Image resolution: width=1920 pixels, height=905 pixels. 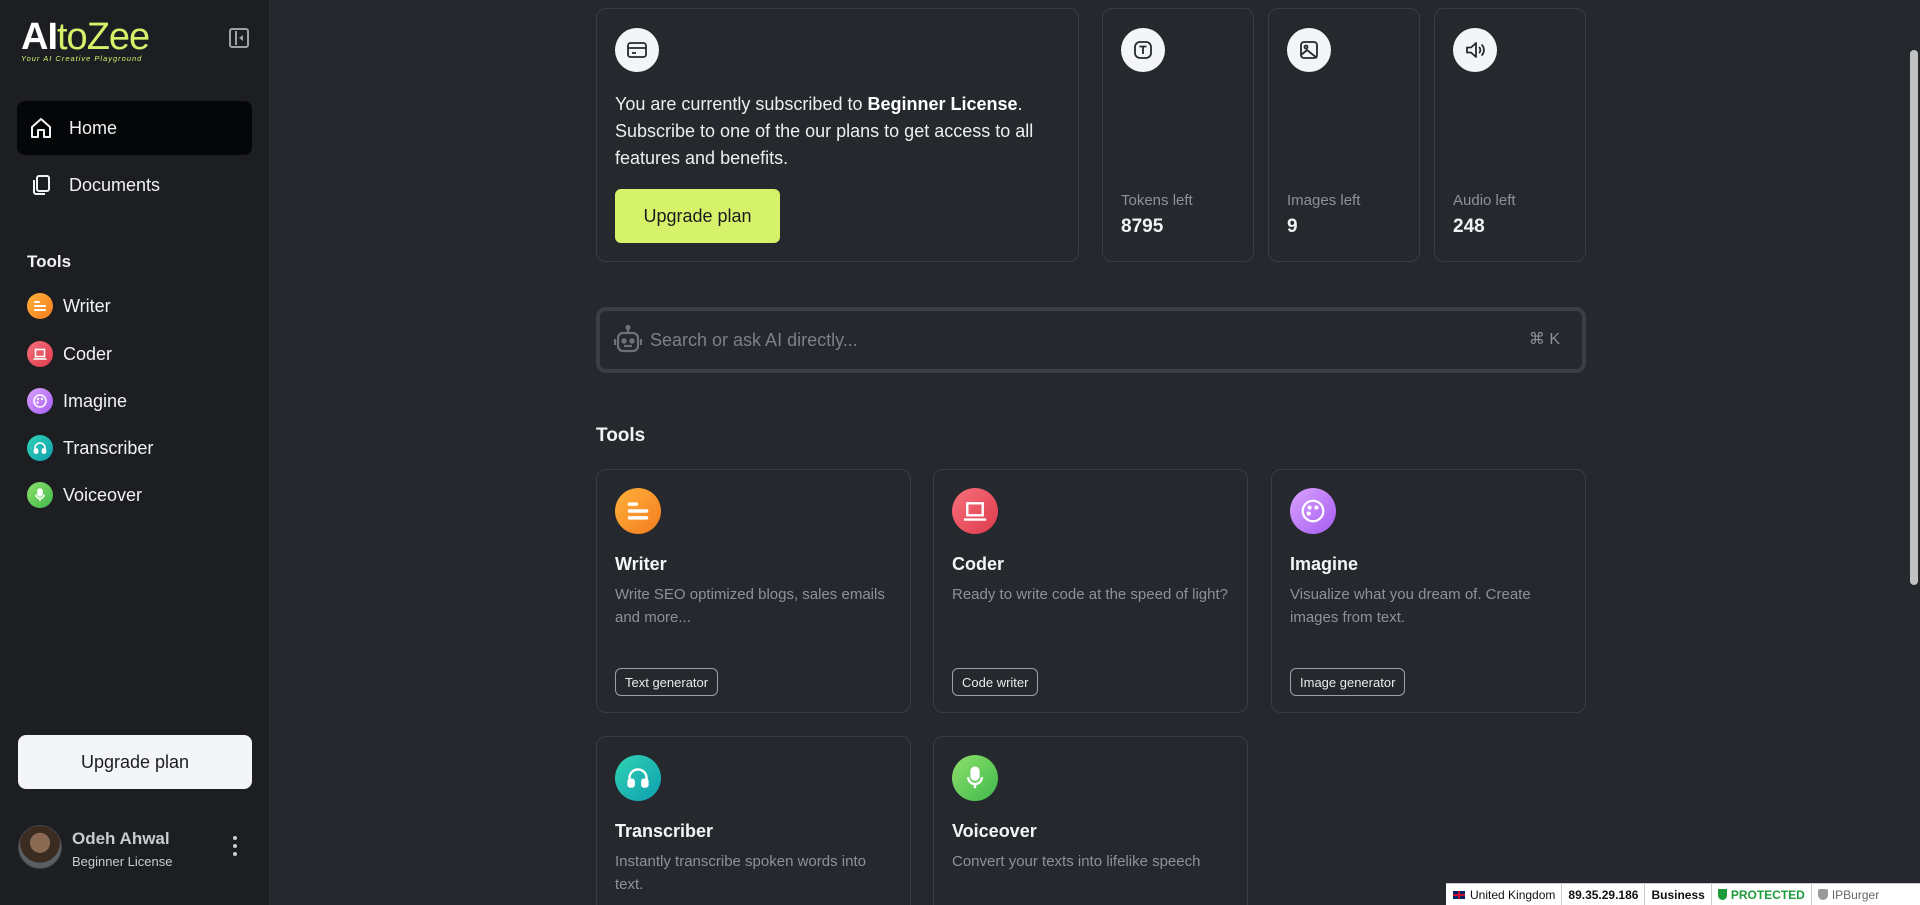 I want to click on speaker-icon, so click(x=1475, y=50).